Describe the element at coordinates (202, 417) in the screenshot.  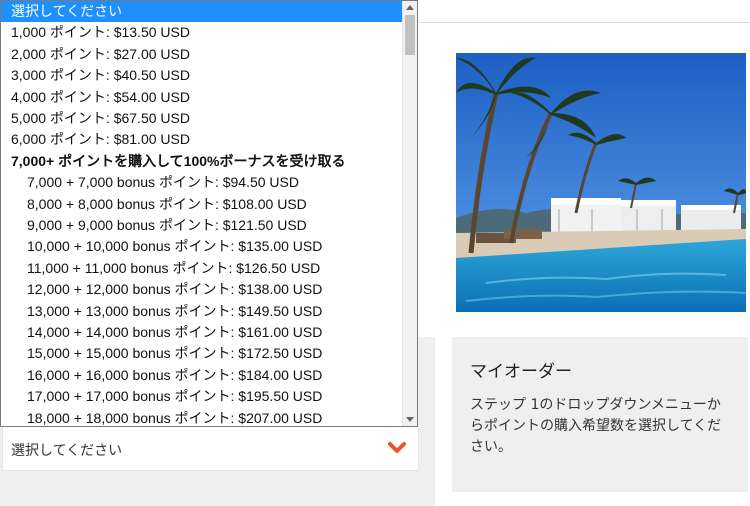
I see `dropdown-option: 18,000 + 18,000 bonus ポイント: $207.00 USD` at that location.